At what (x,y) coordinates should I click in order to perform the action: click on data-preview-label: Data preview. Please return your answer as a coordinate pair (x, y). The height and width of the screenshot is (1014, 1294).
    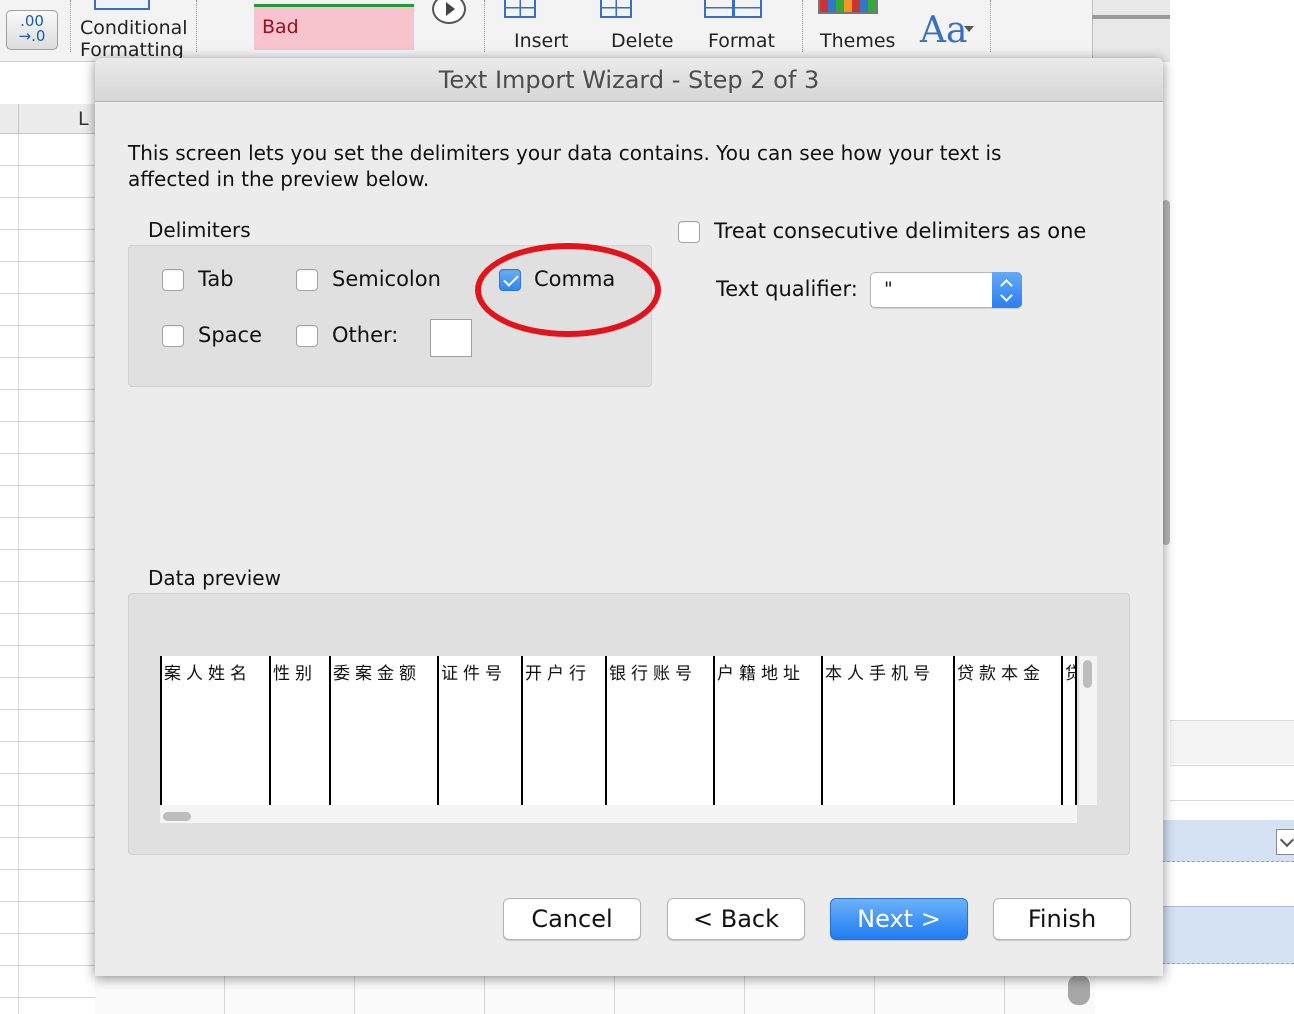
    Looking at the image, I should click on (214, 578).